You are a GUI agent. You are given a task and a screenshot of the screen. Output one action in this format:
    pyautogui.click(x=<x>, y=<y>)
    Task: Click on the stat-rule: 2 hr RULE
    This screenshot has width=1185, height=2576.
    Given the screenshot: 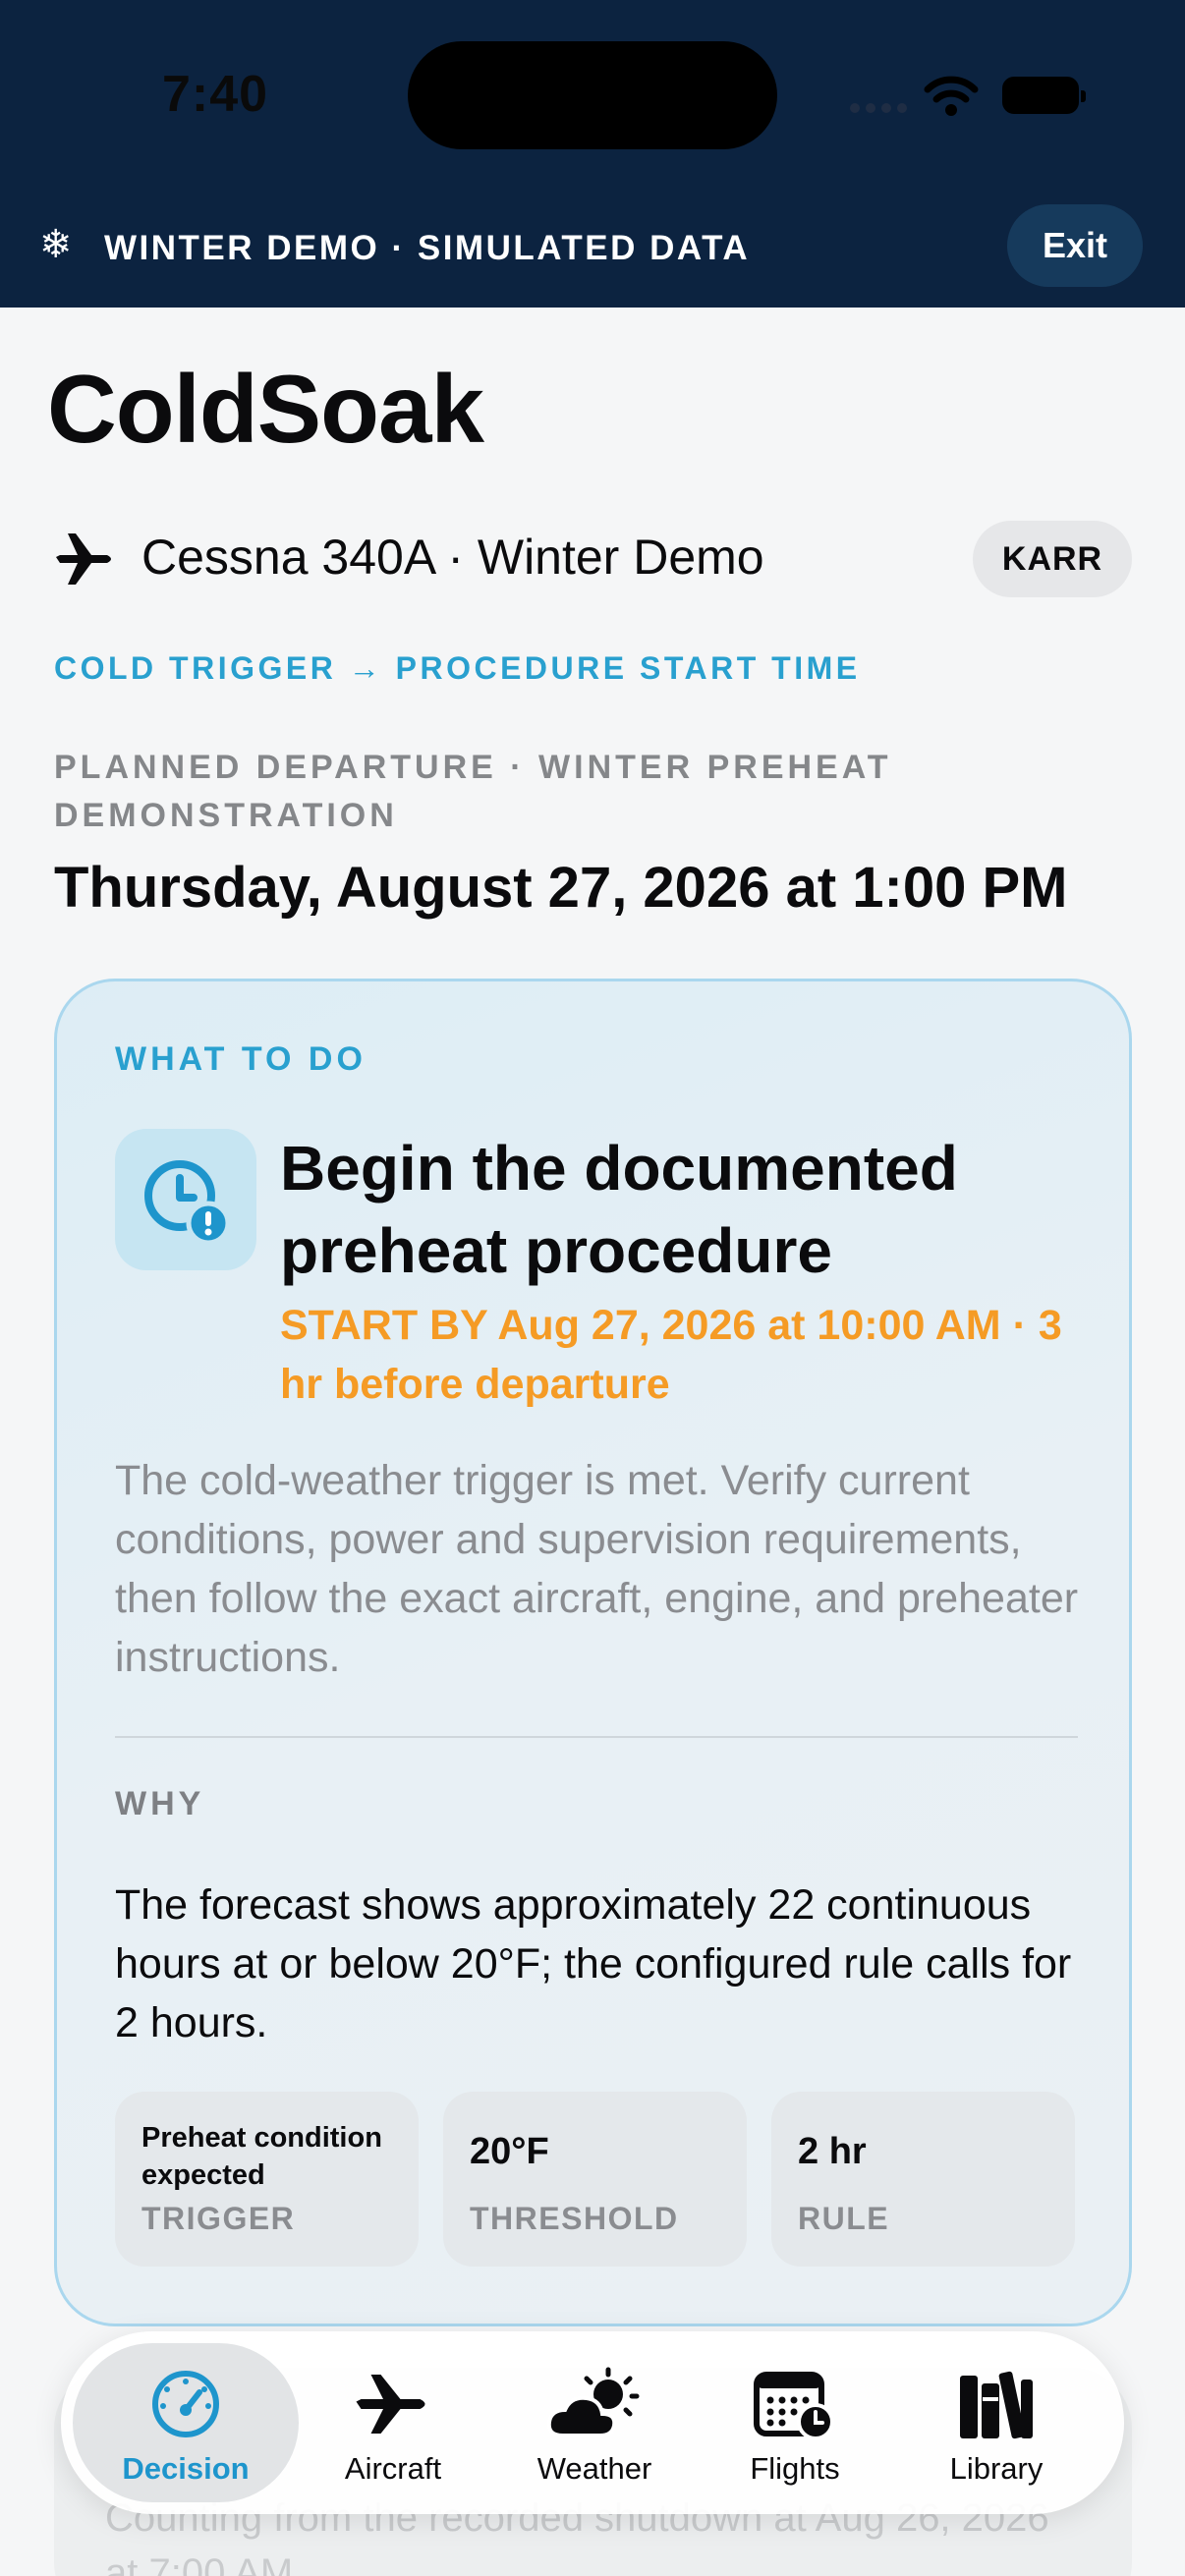 What is the action you would take?
    pyautogui.click(x=923, y=2179)
    